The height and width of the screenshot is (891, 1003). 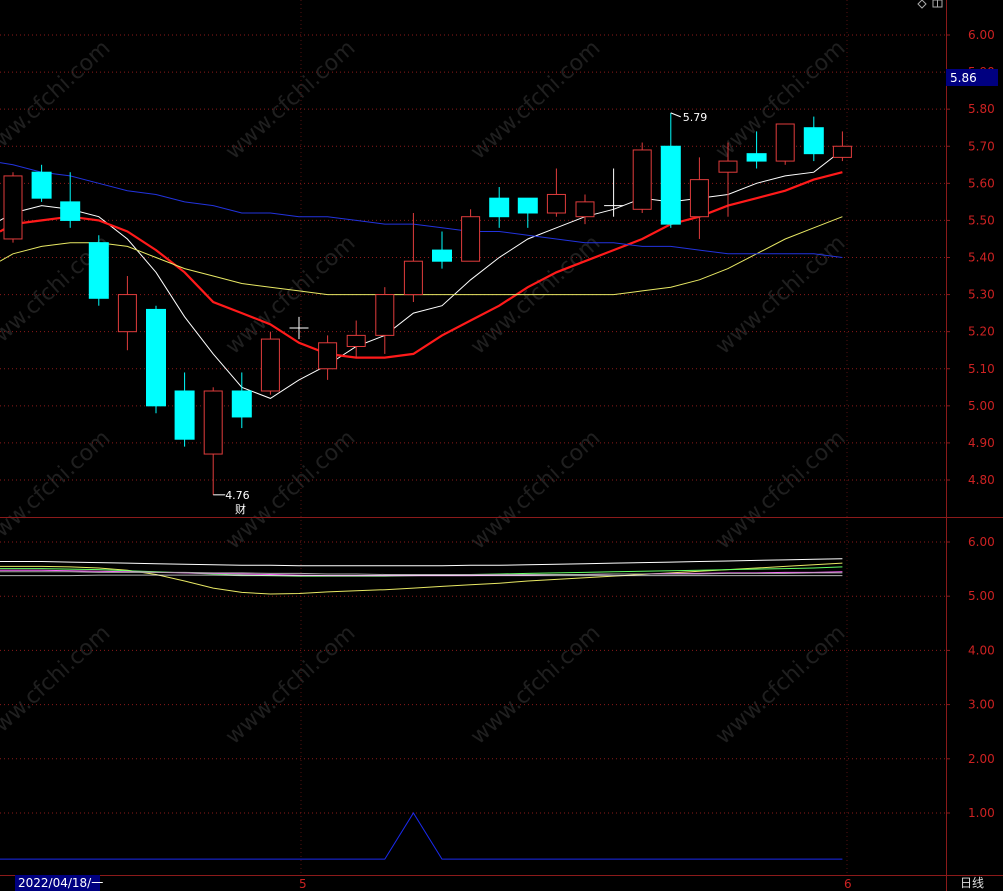 What do you see at coordinates (981, 813) in the screenshot?
I see `indicator-y-tick-label: 1.00` at bounding box center [981, 813].